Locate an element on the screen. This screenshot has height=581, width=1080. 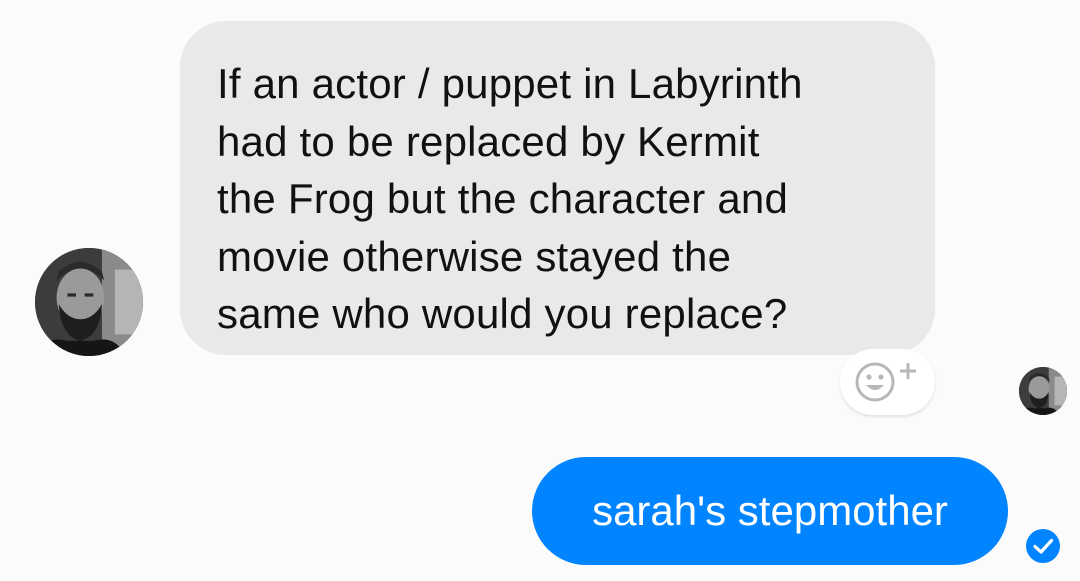
add-reaction-button is located at coordinates (887, 382).